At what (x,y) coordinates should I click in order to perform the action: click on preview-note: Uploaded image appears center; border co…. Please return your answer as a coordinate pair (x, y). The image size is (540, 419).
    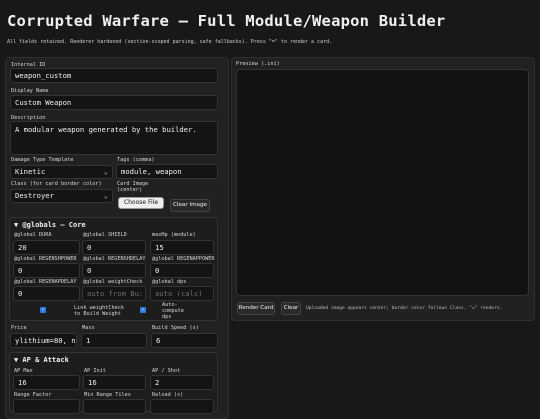
    Looking at the image, I should click on (404, 308).